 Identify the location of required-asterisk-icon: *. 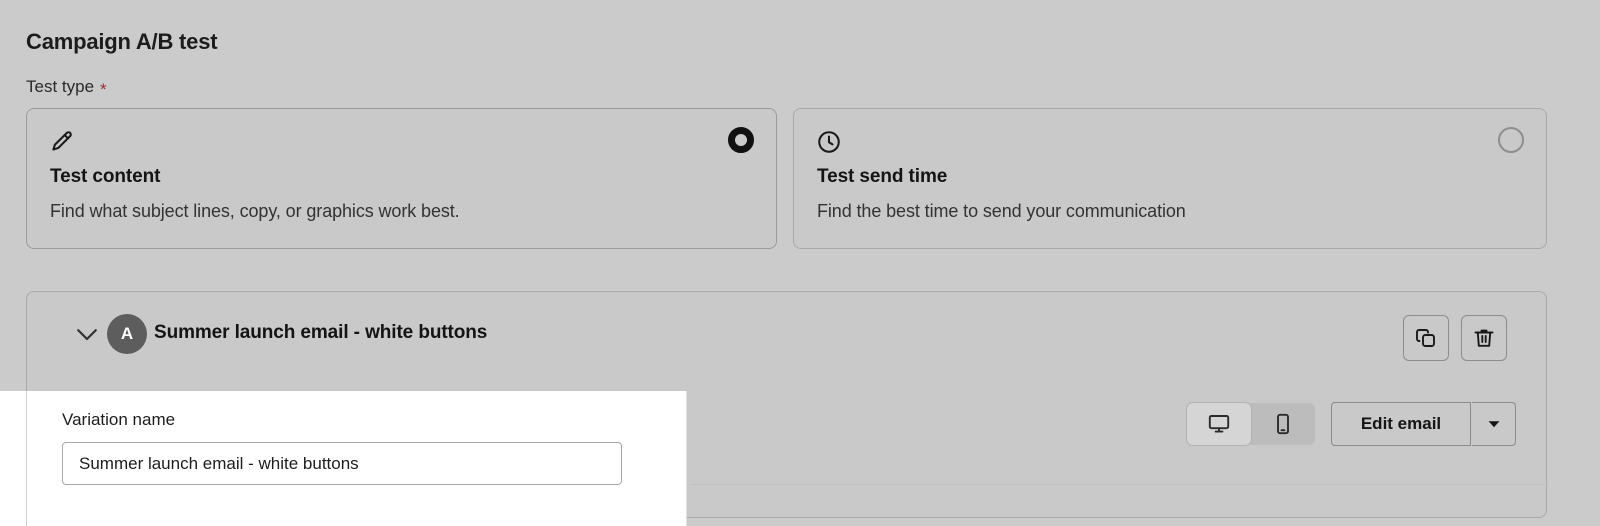
(103, 89).